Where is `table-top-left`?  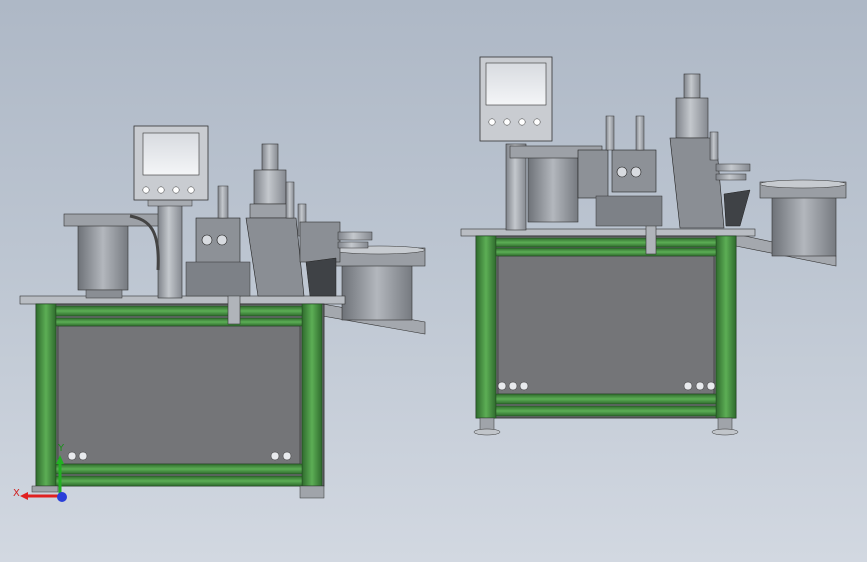
table-top-left is located at coordinates (182, 300).